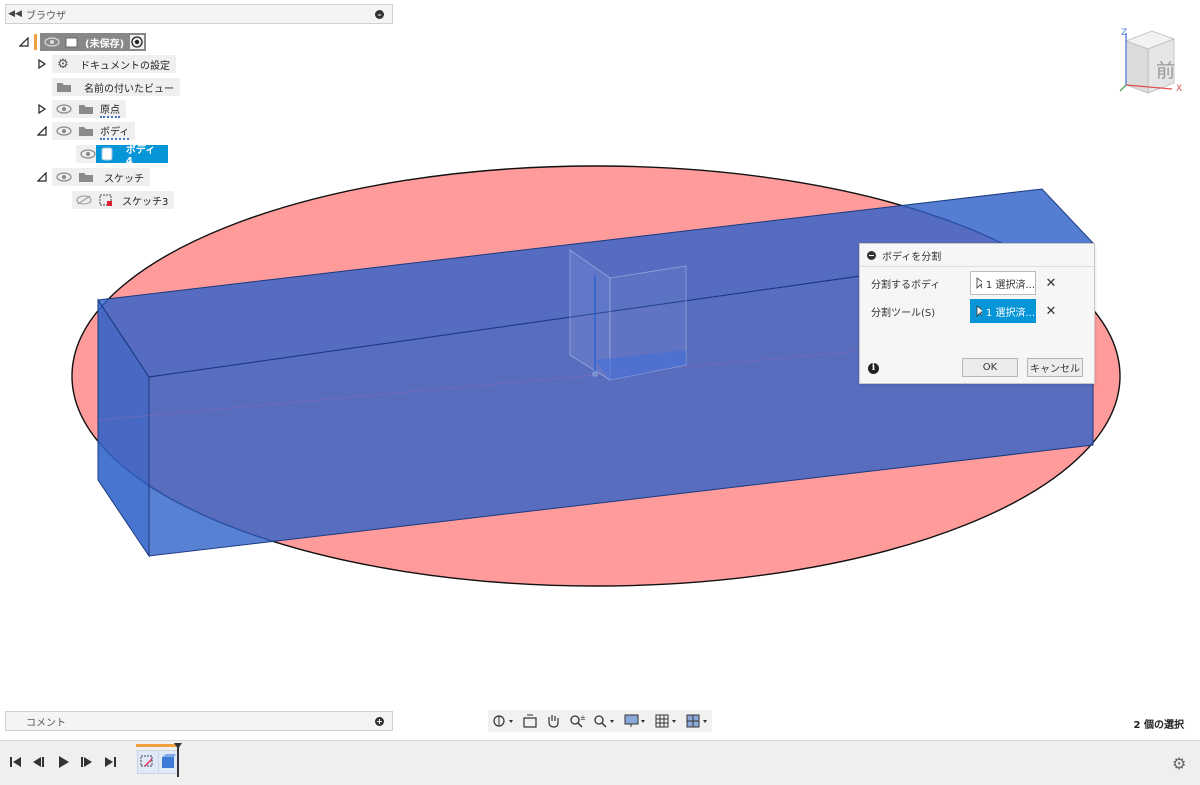  I want to click on clear-tool-selection-icon: ✕, so click(1051, 311).